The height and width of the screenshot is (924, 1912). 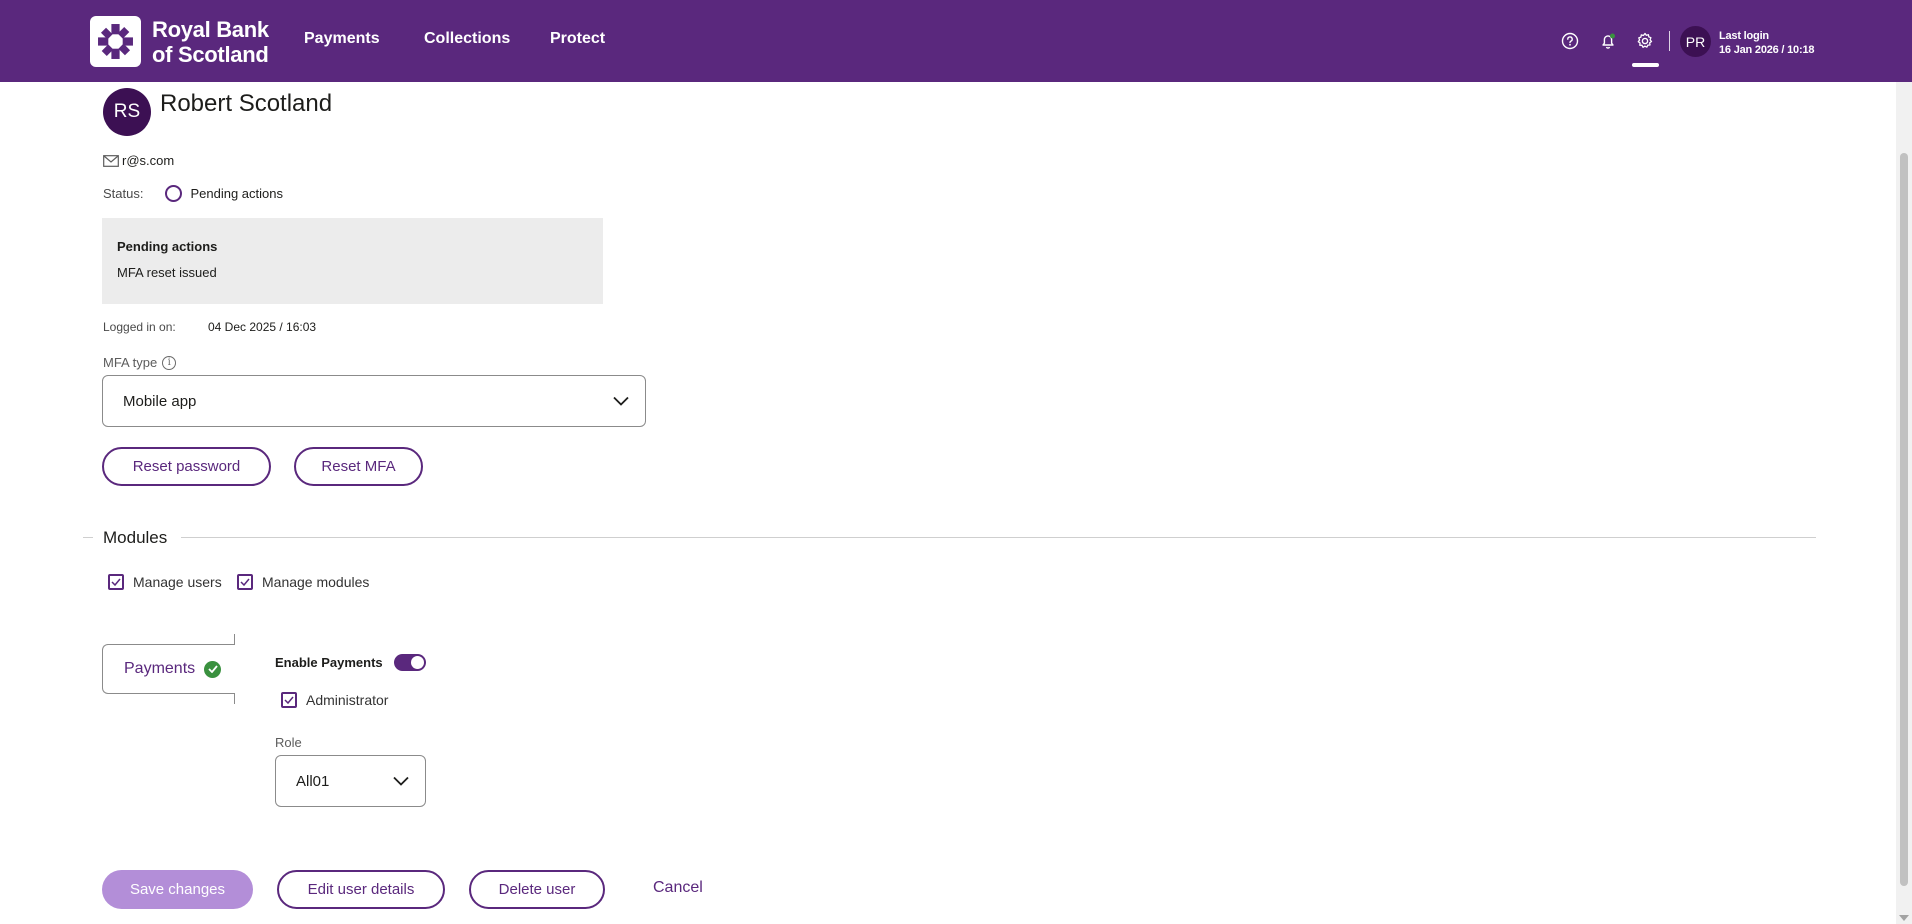 I want to click on brand-logo: Royal Bank of Scotland, so click(x=179, y=41).